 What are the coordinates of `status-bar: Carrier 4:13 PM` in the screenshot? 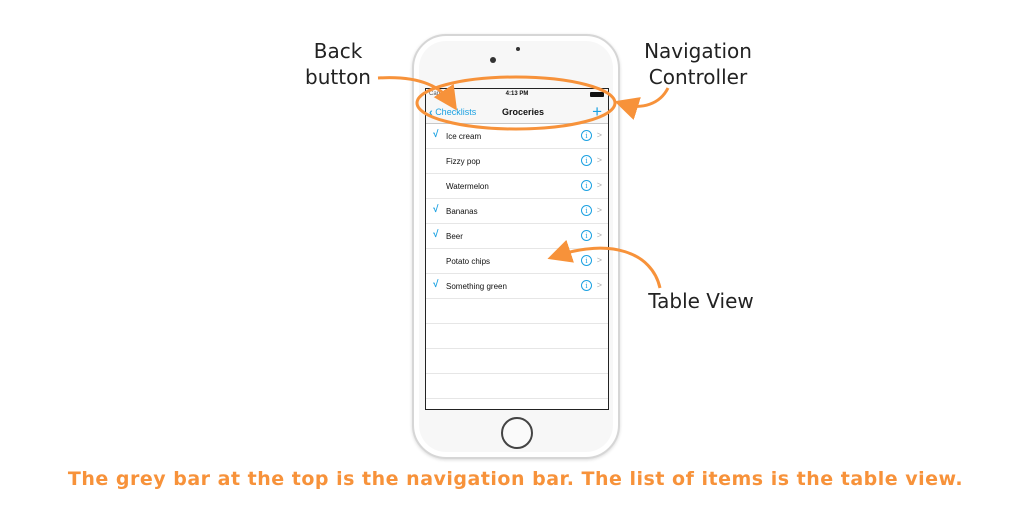 It's located at (517, 95).